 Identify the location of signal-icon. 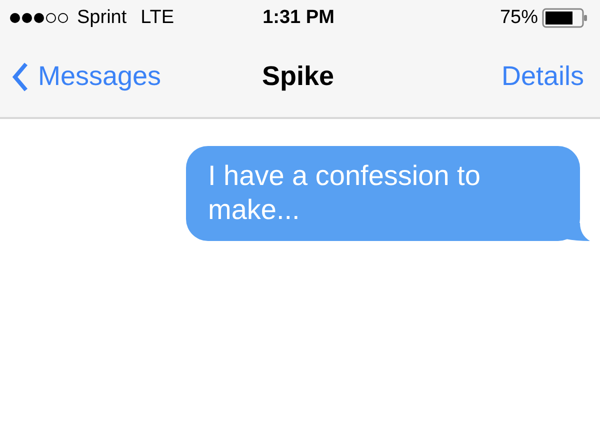
(40, 18).